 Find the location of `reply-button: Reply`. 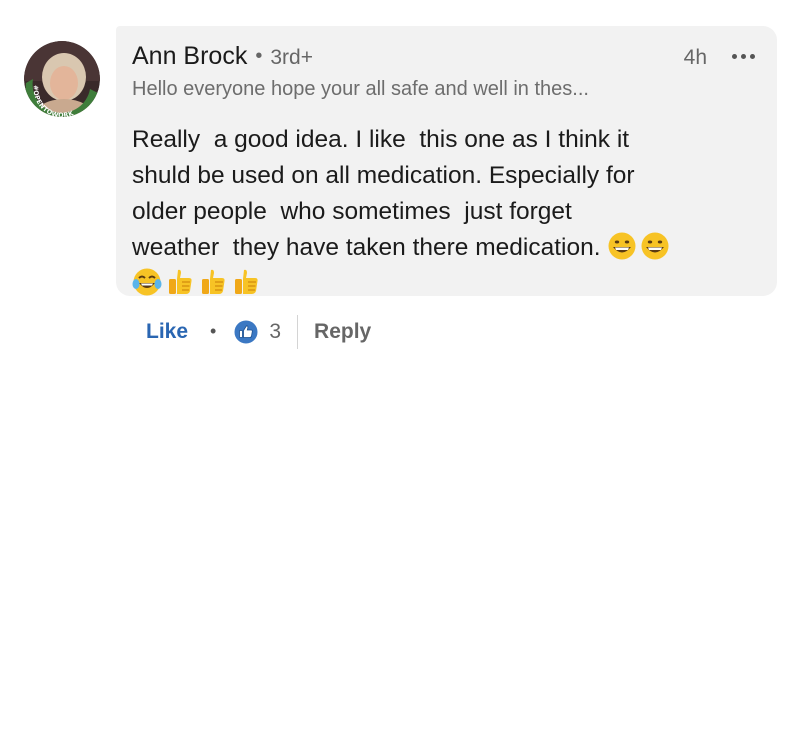

reply-button: Reply is located at coordinates (342, 332).